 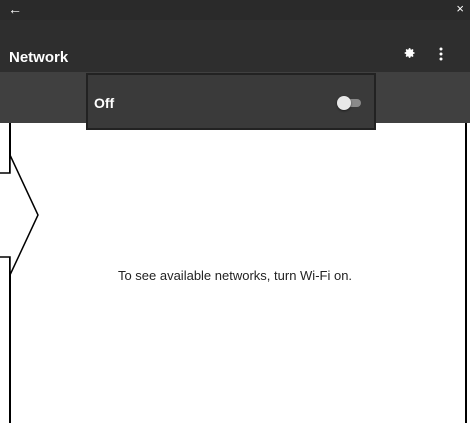 I want to click on window-titlebar: ← ×, so click(x=235, y=10).